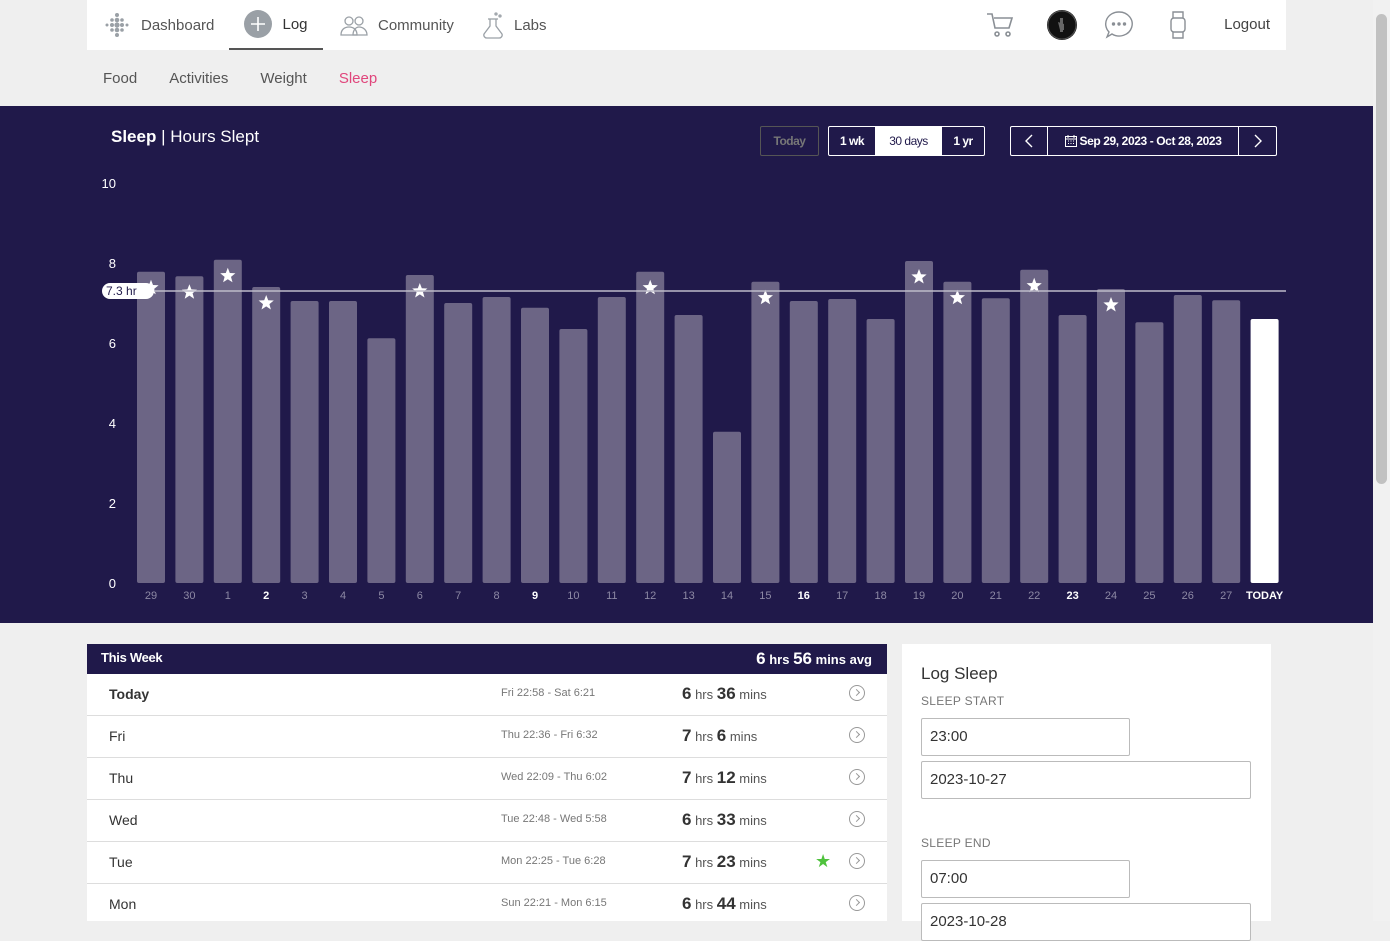  I want to click on sleep-start-time-input: 23:00, so click(1025, 737).